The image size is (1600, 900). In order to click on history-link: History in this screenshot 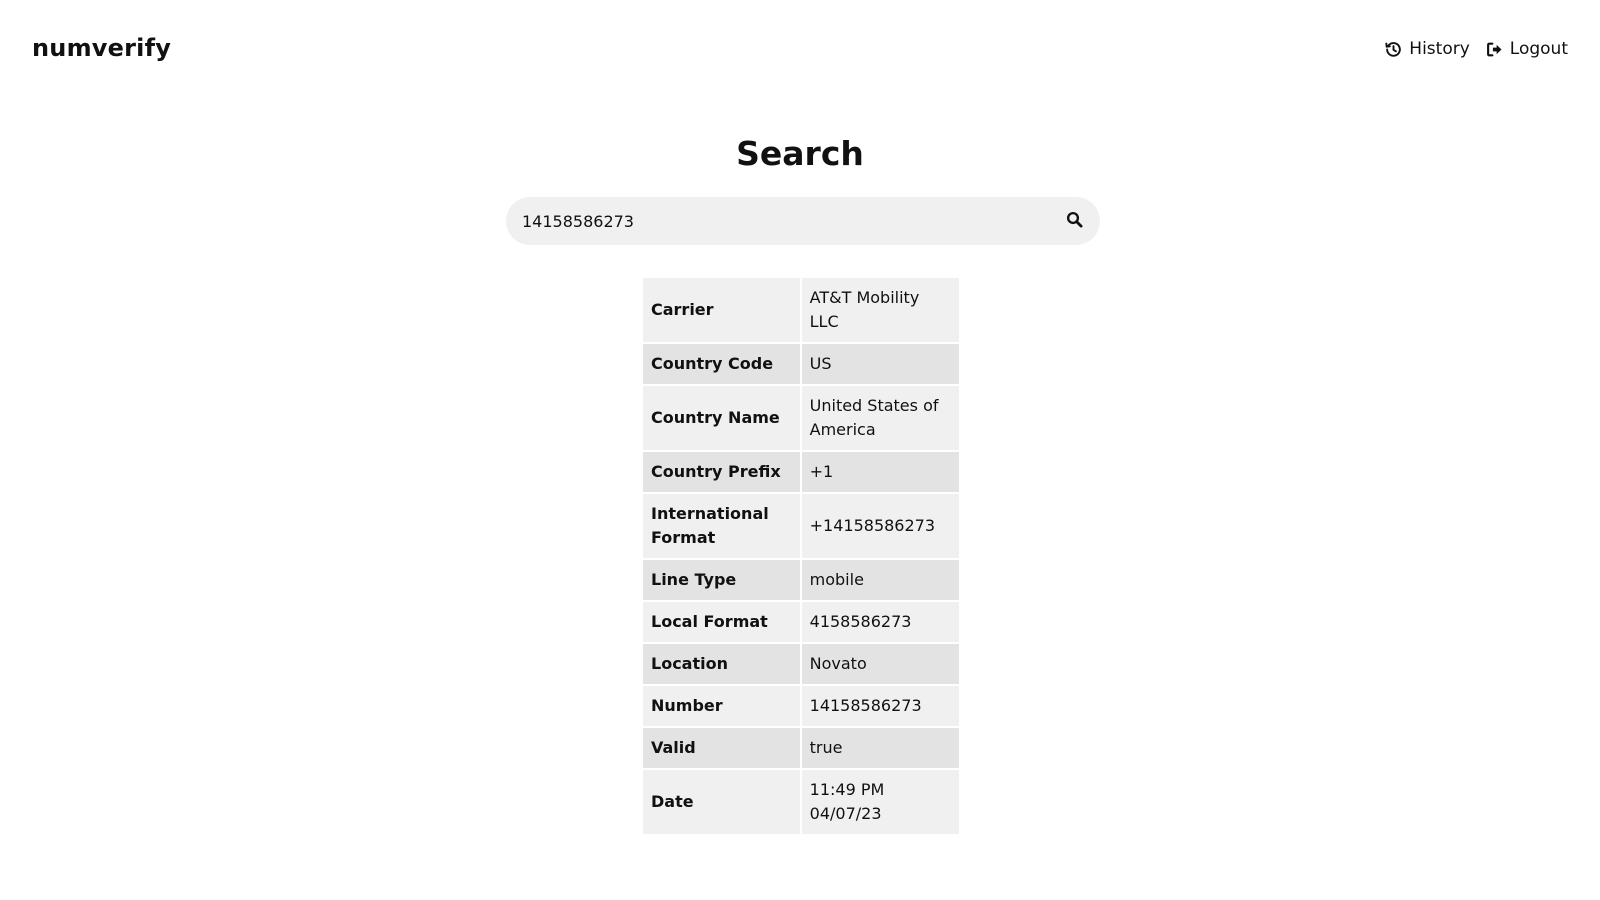, I will do `click(1427, 49)`.